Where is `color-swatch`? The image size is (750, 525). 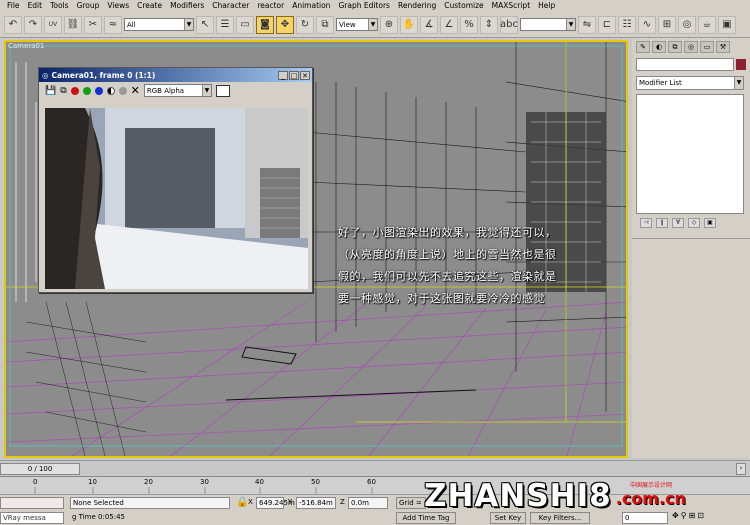
color-swatch is located at coordinates (222, 90).